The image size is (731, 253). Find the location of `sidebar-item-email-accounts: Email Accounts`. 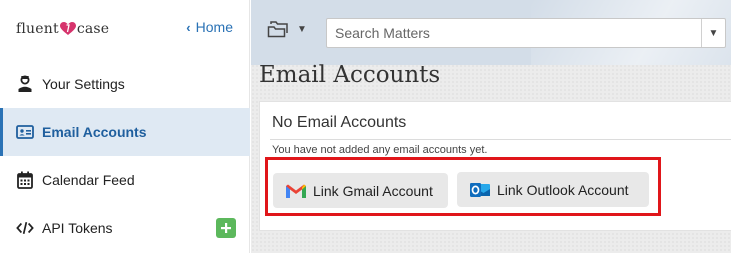

sidebar-item-email-accounts: Email Accounts is located at coordinates (125, 132).